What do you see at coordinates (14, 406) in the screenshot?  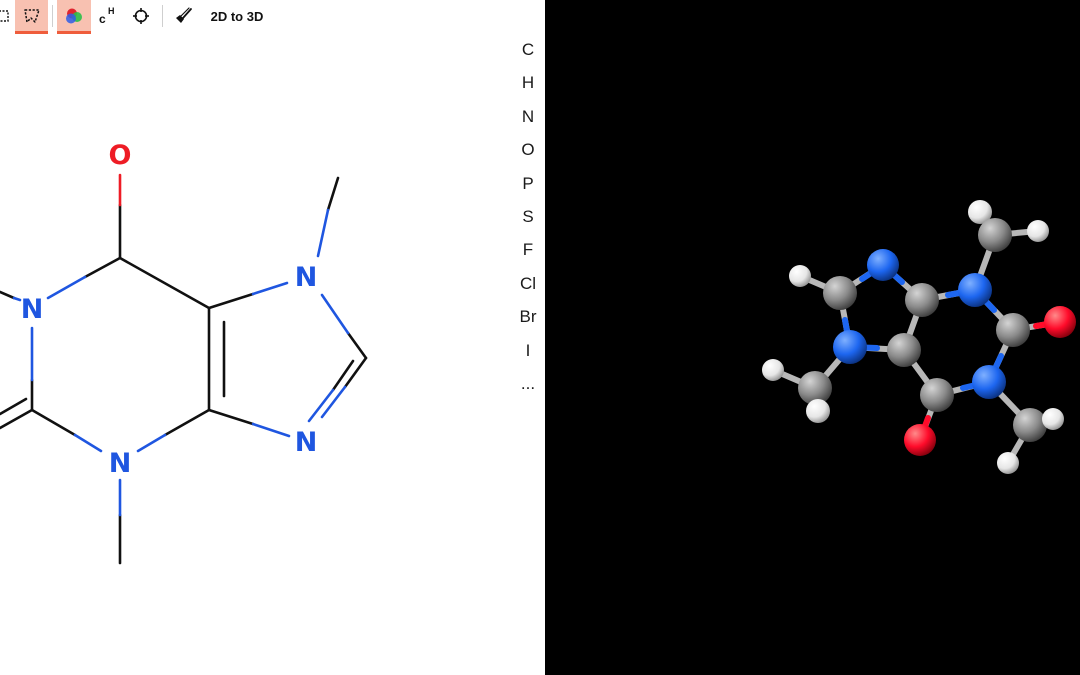 I see `bond-c2-o-left-inner` at bounding box center [14, 406].